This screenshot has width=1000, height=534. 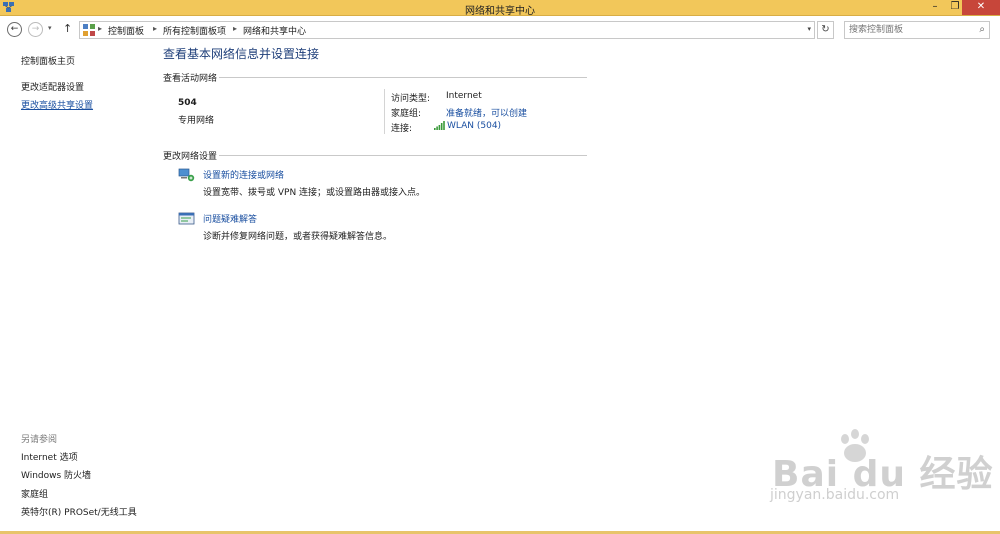 I want to click on access-type-value: Internet, so click(x=464, y=96).